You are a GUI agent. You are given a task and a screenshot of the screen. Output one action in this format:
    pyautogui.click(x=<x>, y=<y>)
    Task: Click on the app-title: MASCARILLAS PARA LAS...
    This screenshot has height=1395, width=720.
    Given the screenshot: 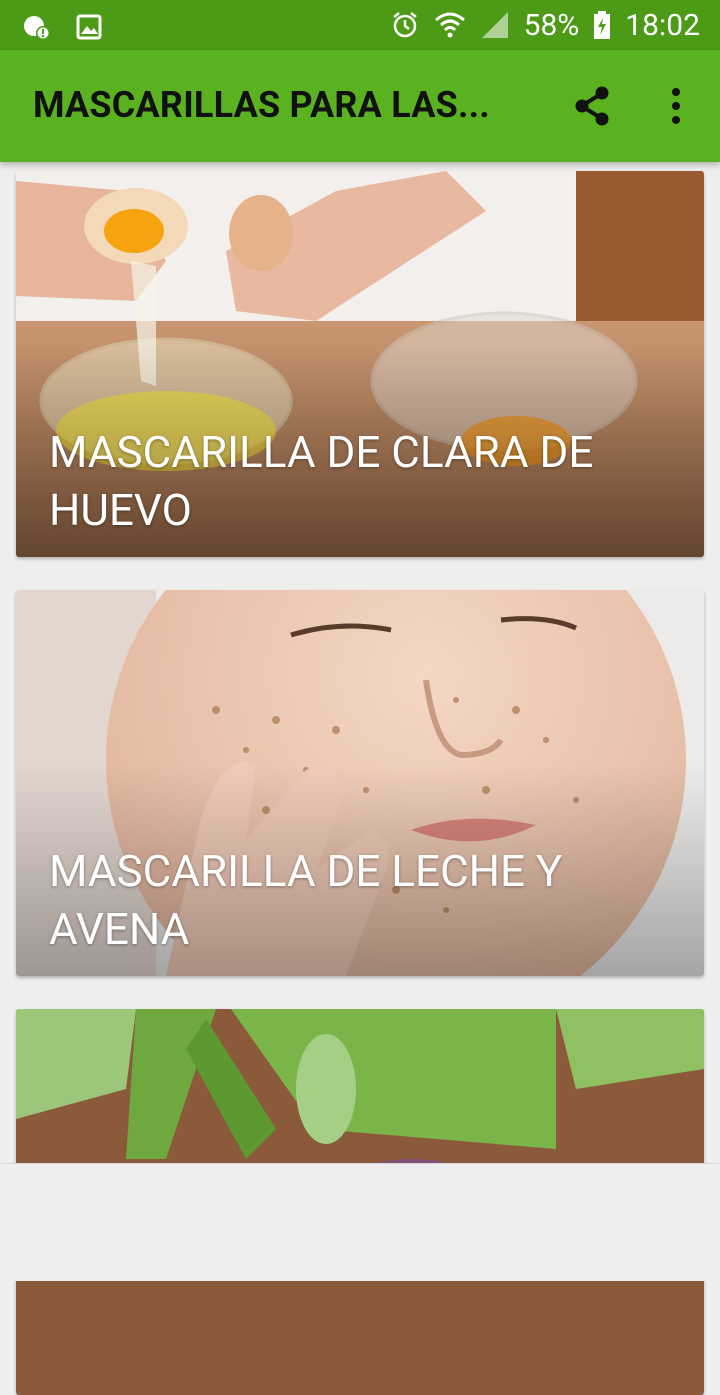 What is the action you would take?
    pyautogui.click(x=261, y=105)
    